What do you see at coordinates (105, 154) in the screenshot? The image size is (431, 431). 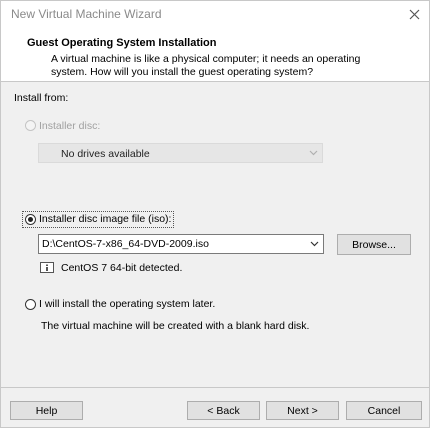 I see `drive-select-value: No drives available` at bounding box center [105, 154].